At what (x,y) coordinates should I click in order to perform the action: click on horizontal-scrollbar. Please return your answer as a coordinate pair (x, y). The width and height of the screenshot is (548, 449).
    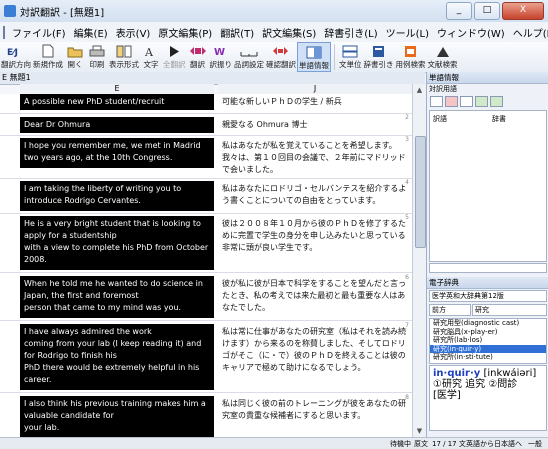
    Looking at the image, I should click on (488, 268).